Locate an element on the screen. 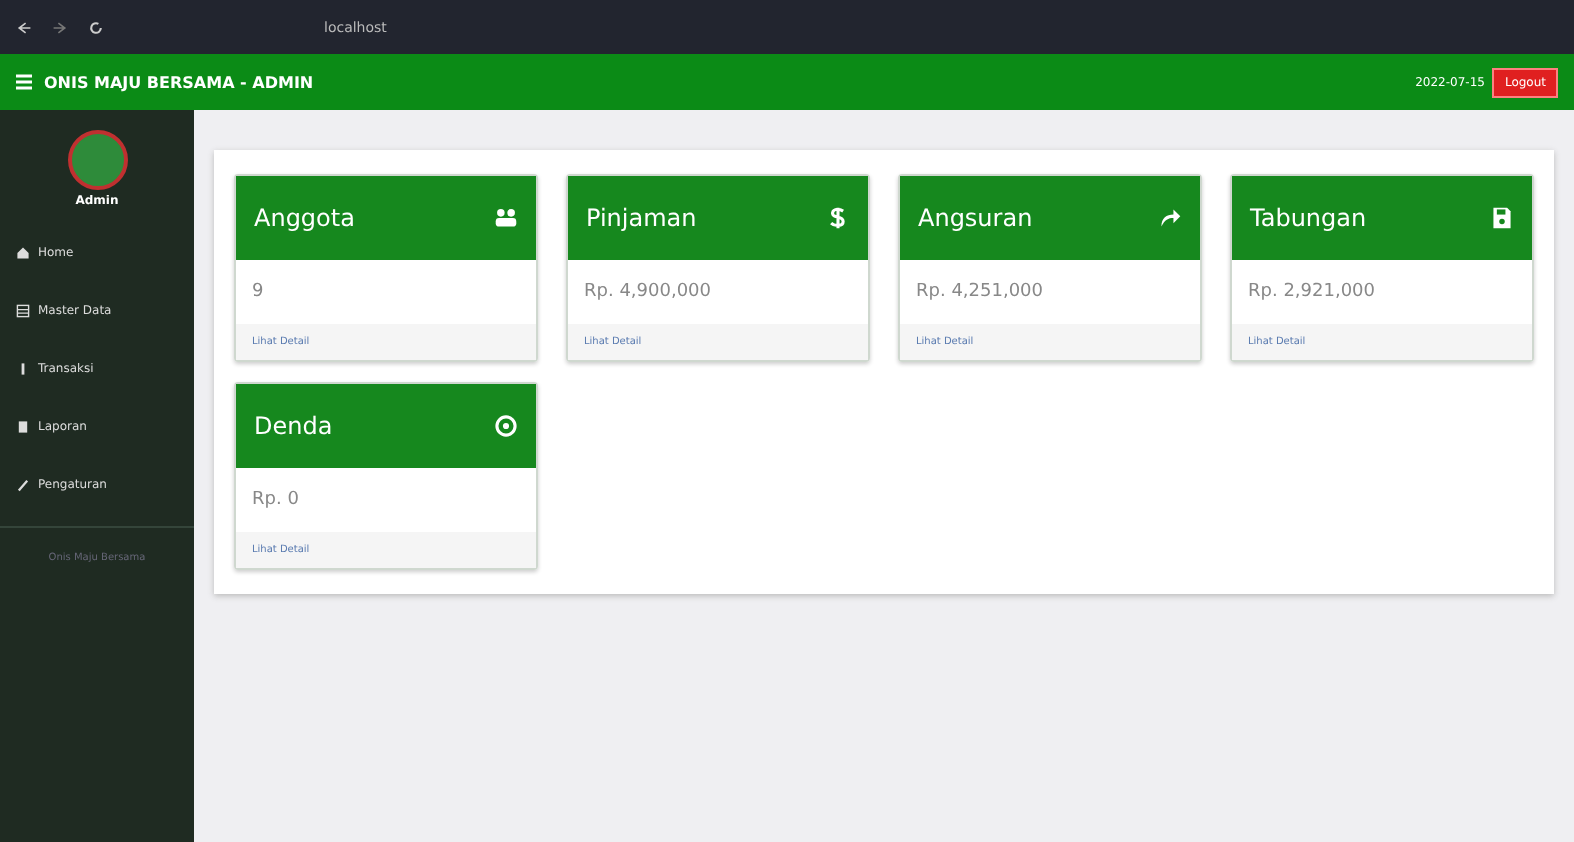  share-icon is located at coordinates (1170, 218).